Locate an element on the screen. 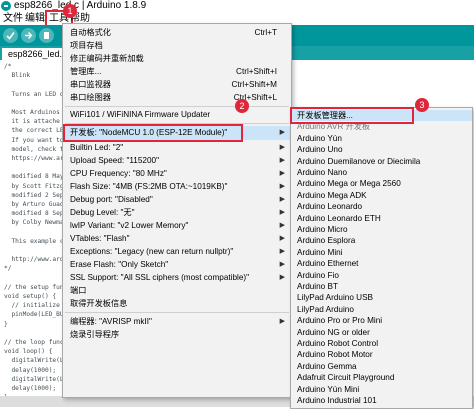 The height and width of the screenshot is (409, 474). board-item-label: Arduino Robot Control is located at coordinates (338, 343).